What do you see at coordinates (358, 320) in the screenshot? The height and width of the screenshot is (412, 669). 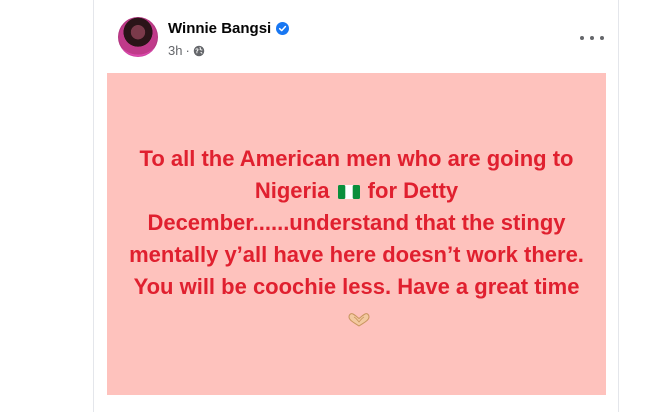 I see `heart-hands-emoji` at bounding box center [358, 320].